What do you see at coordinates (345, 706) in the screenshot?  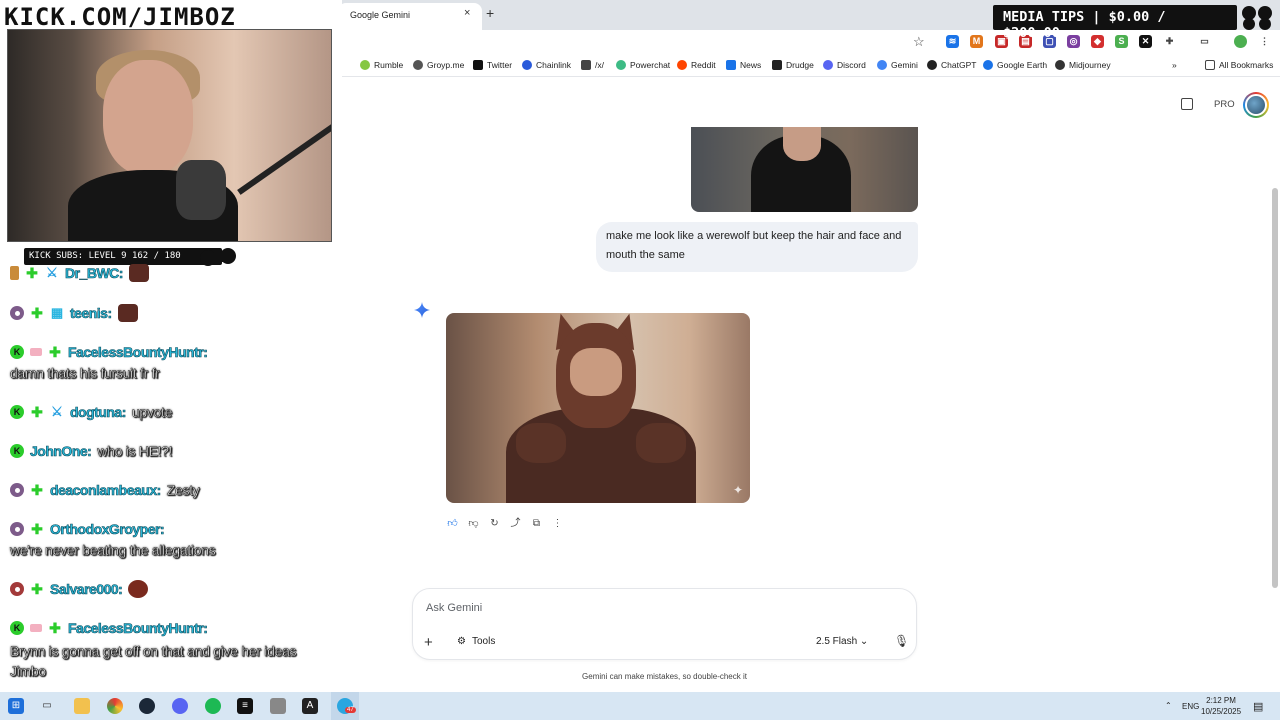 I see `taskbar-active-app: 47` at bounding box center [345, 706].